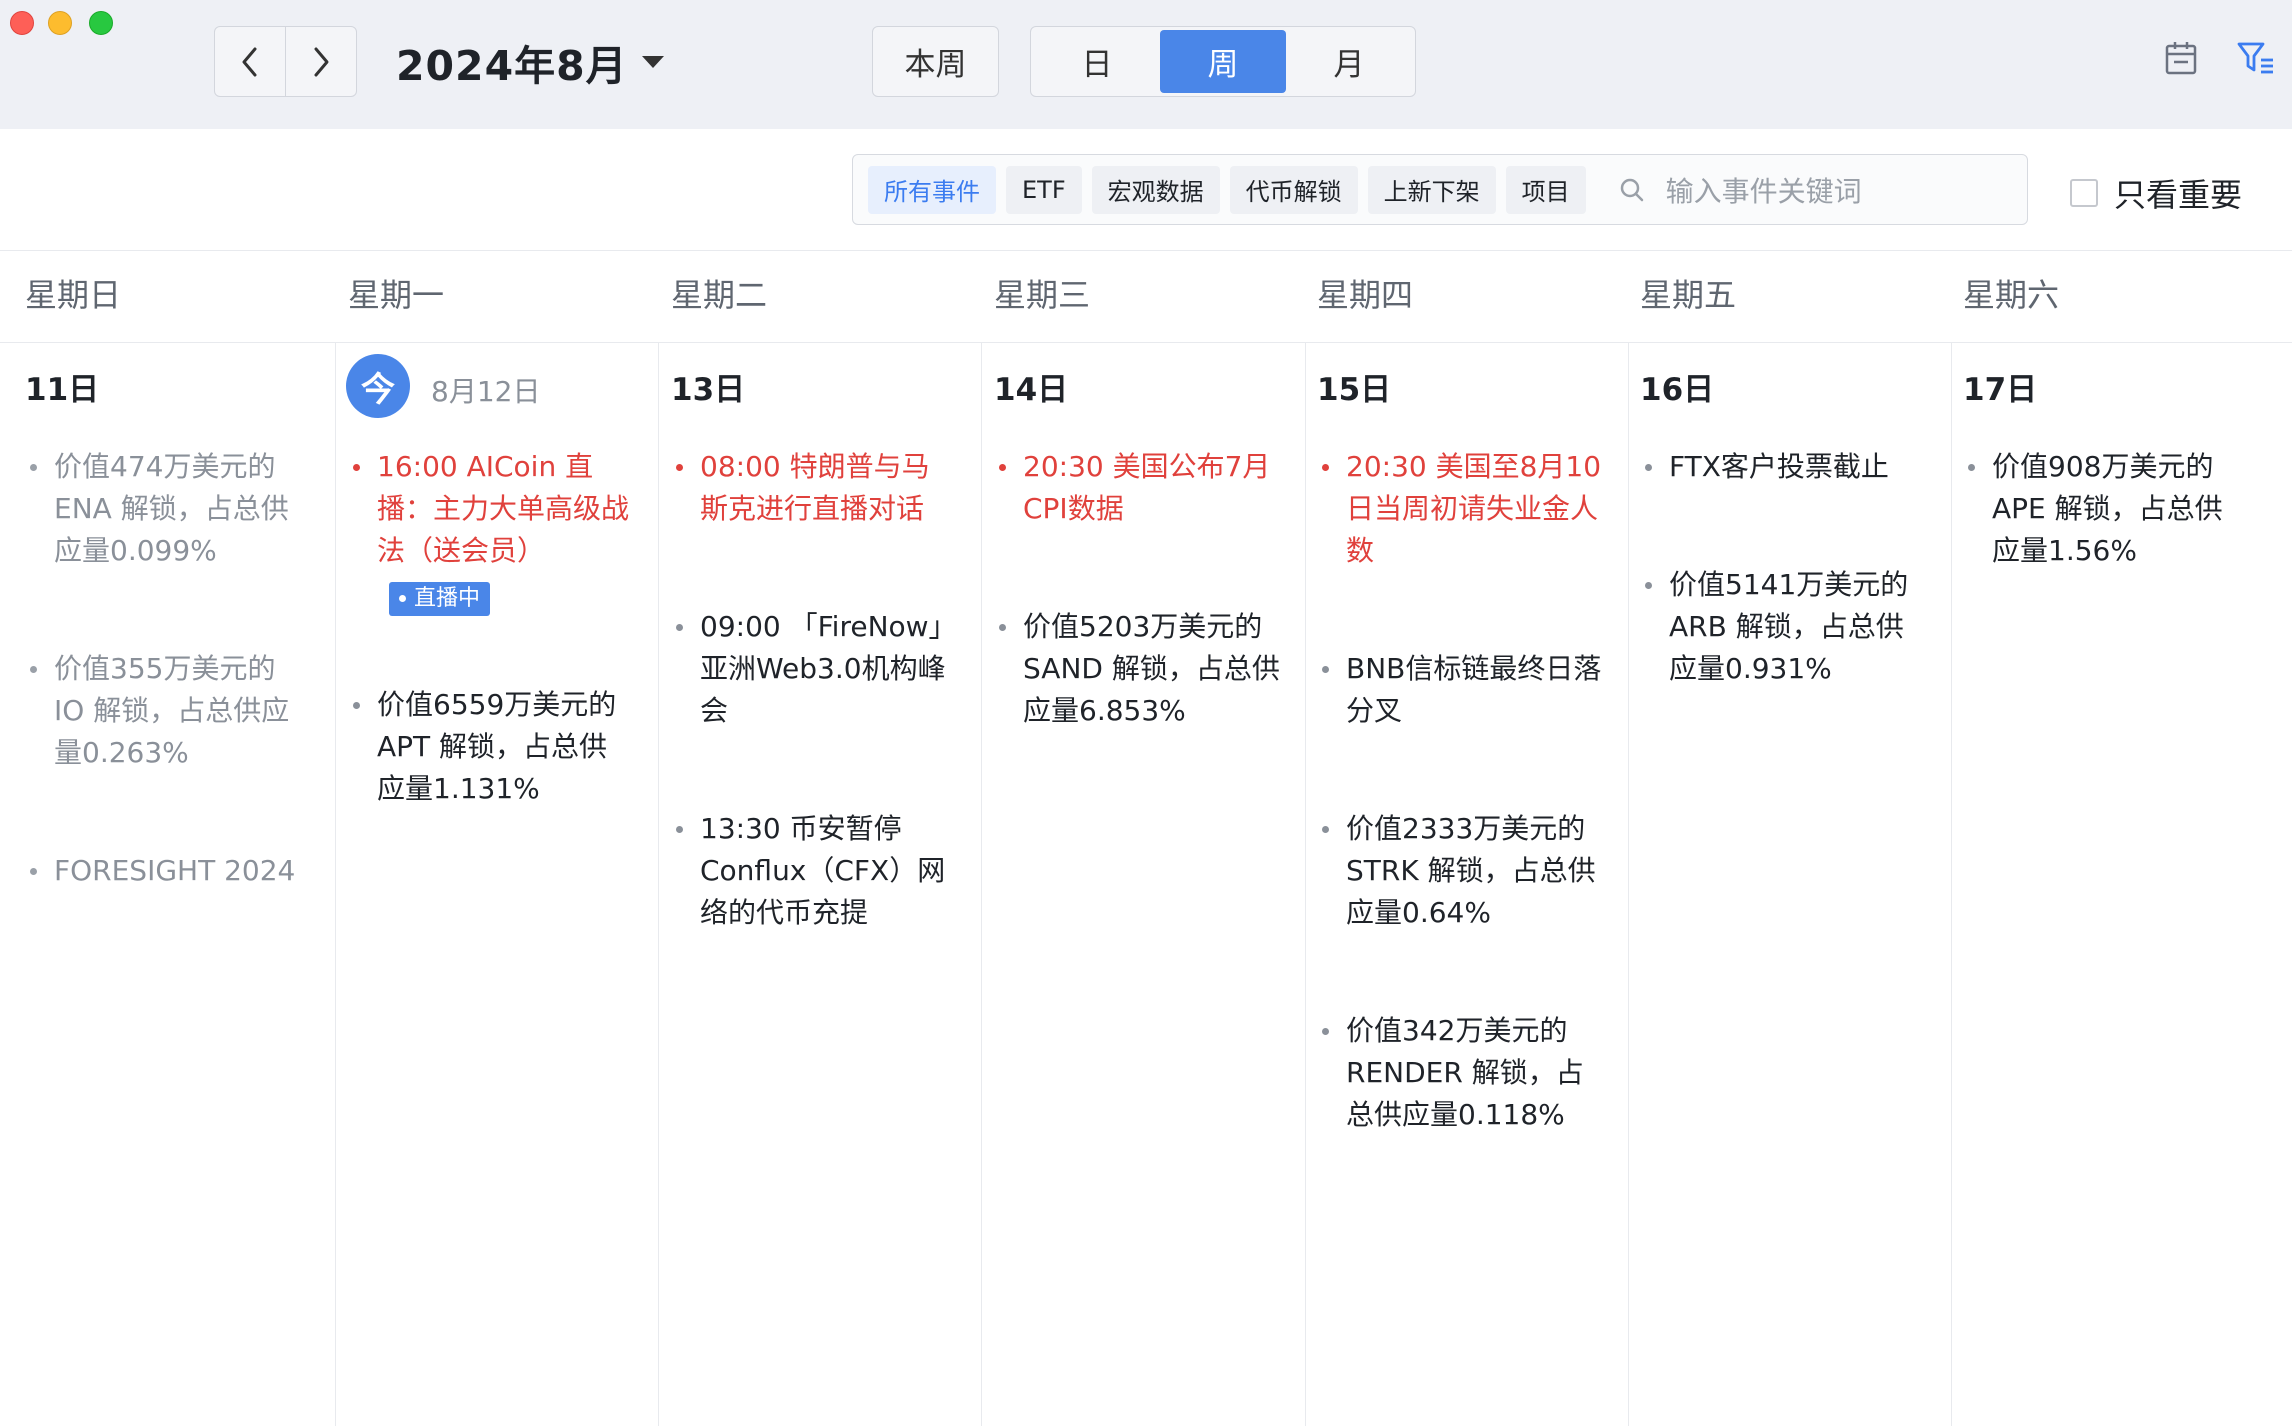 This screenshot has width=2292, height=1426. What do you see at coordinates (814, 871) in the screenshot?
I see `calendar-event: 13:30 币安暂停Conflux（CFX）网络的代币充提` at bounding box center [814, 871].